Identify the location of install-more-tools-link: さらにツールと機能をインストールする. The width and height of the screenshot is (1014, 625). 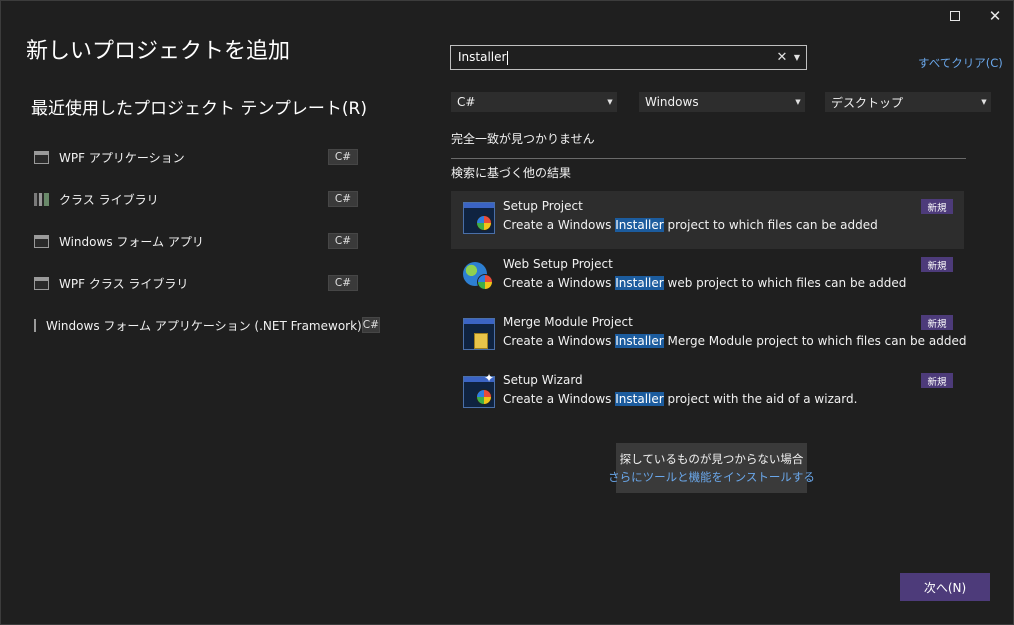
(711, 477).